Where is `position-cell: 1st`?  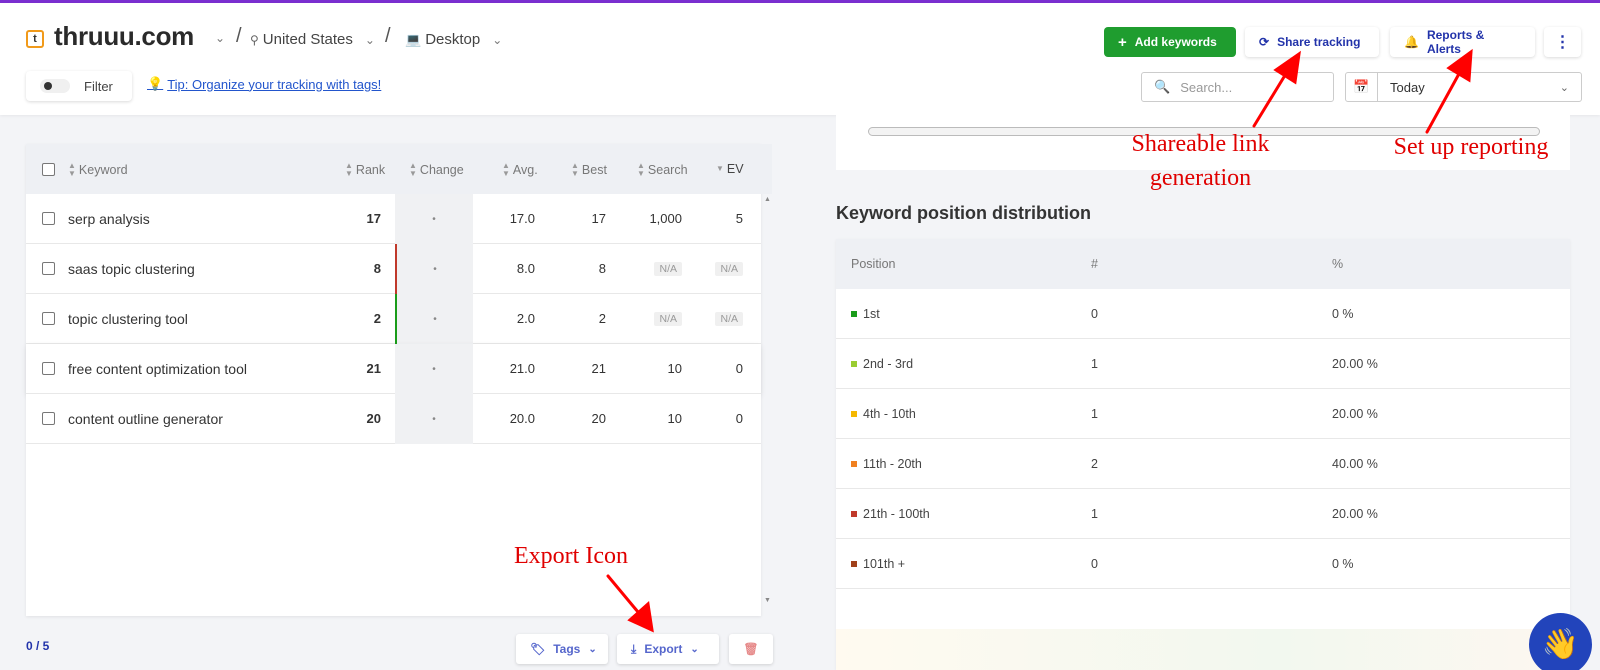
position-cell: 1st is located at coordinates (865, 314).